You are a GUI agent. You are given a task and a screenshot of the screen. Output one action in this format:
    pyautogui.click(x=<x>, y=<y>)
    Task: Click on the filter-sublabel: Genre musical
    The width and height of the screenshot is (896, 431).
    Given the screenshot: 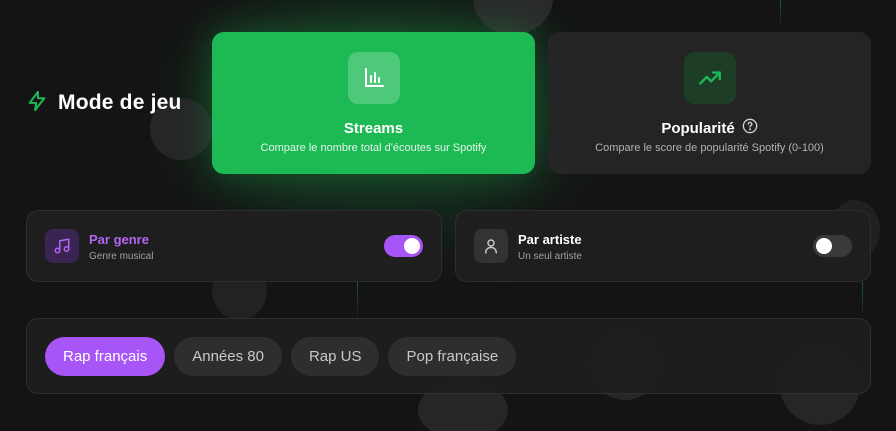 What is the action you would take?
    pyautogui.click(x=121, y=256)
    